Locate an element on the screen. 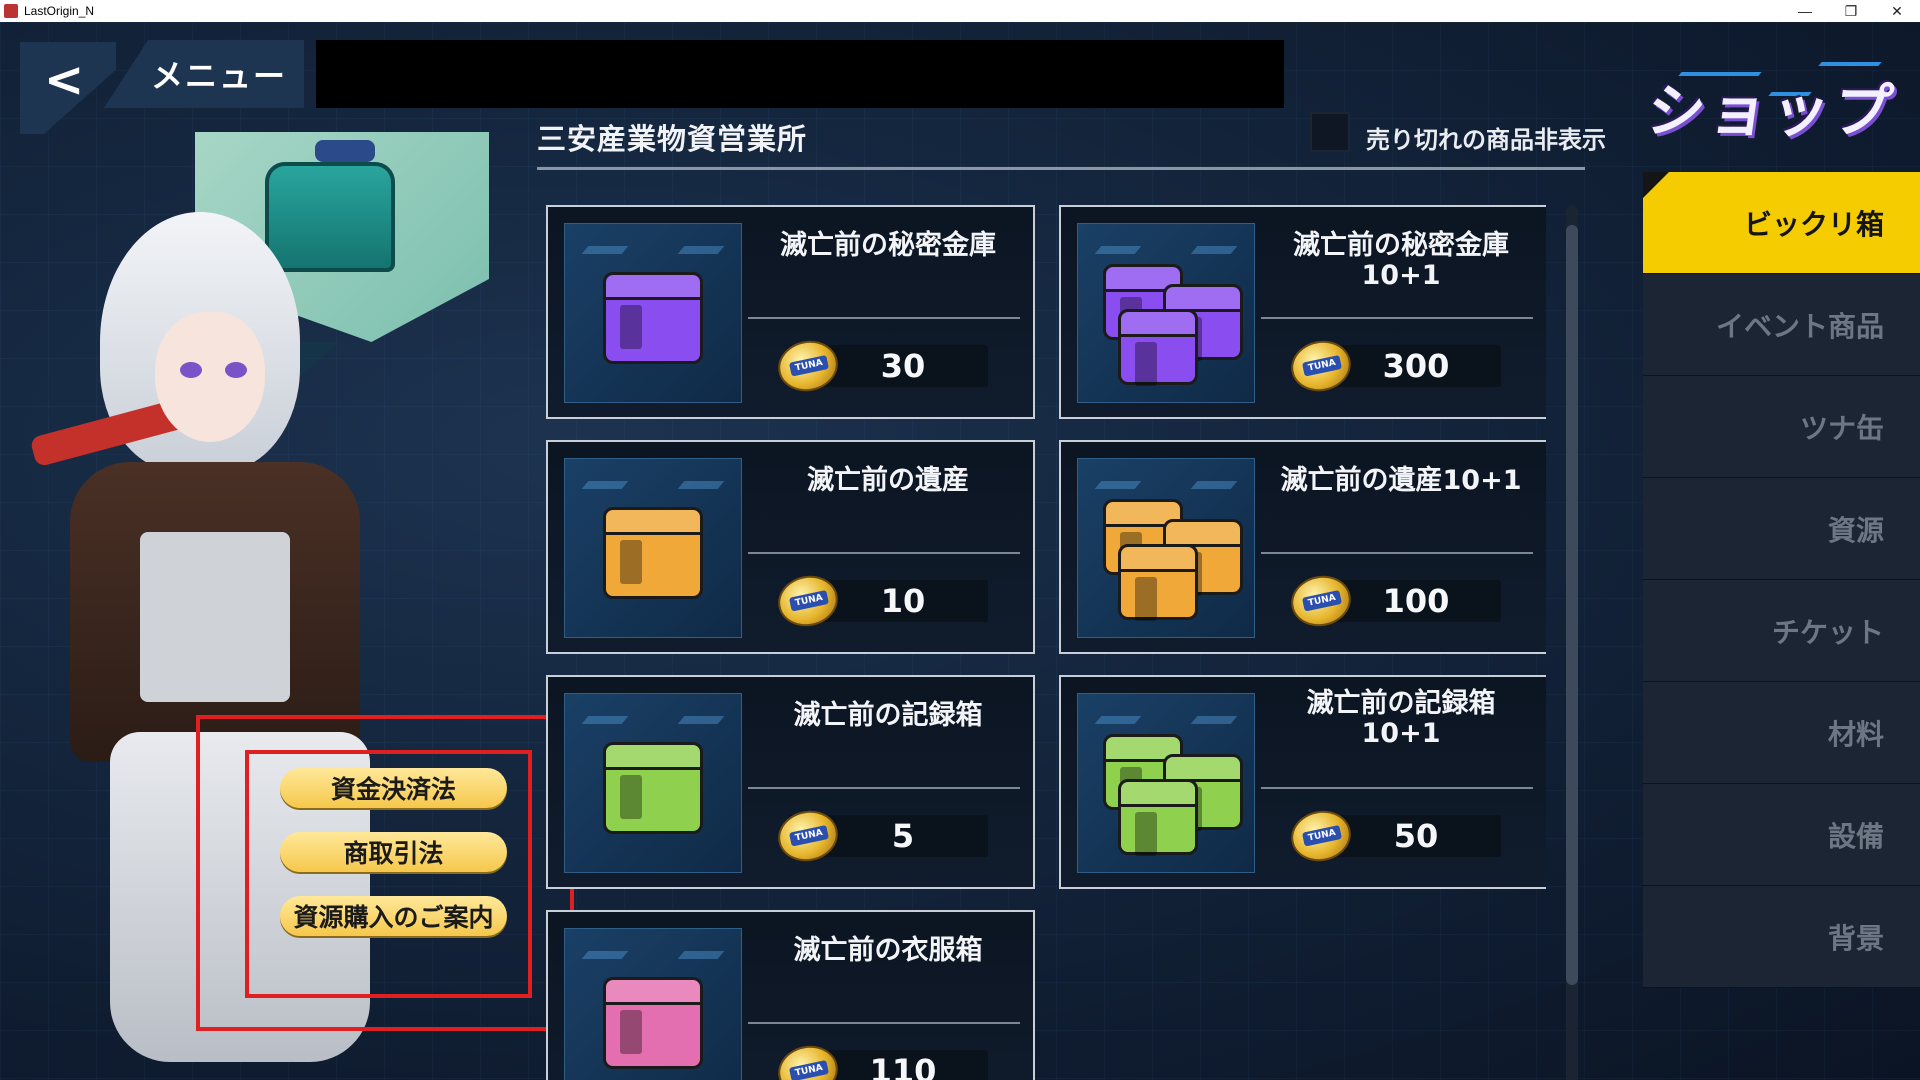  category-tab: イベント商品 is located at coordinates (1781, 325).